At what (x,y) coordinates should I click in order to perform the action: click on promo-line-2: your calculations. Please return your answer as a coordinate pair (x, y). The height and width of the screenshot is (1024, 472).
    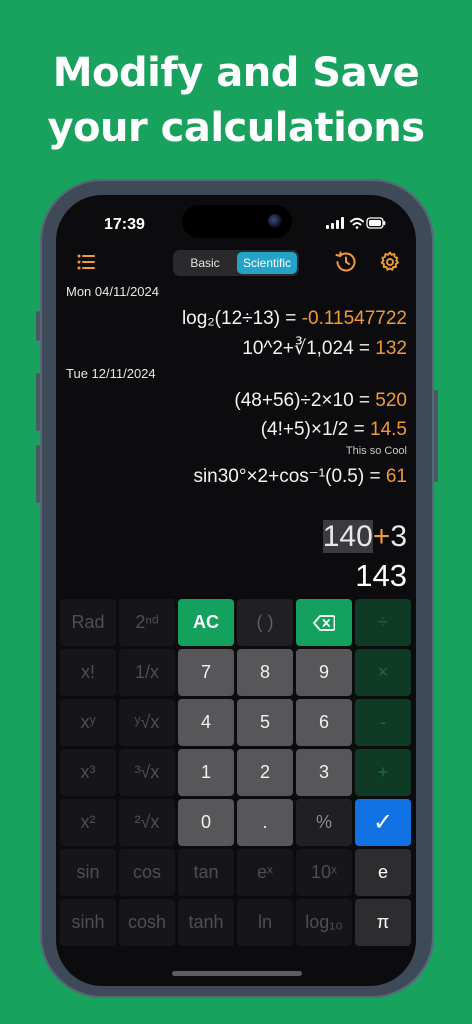
    Looking at the image, I should click on (236, 128).